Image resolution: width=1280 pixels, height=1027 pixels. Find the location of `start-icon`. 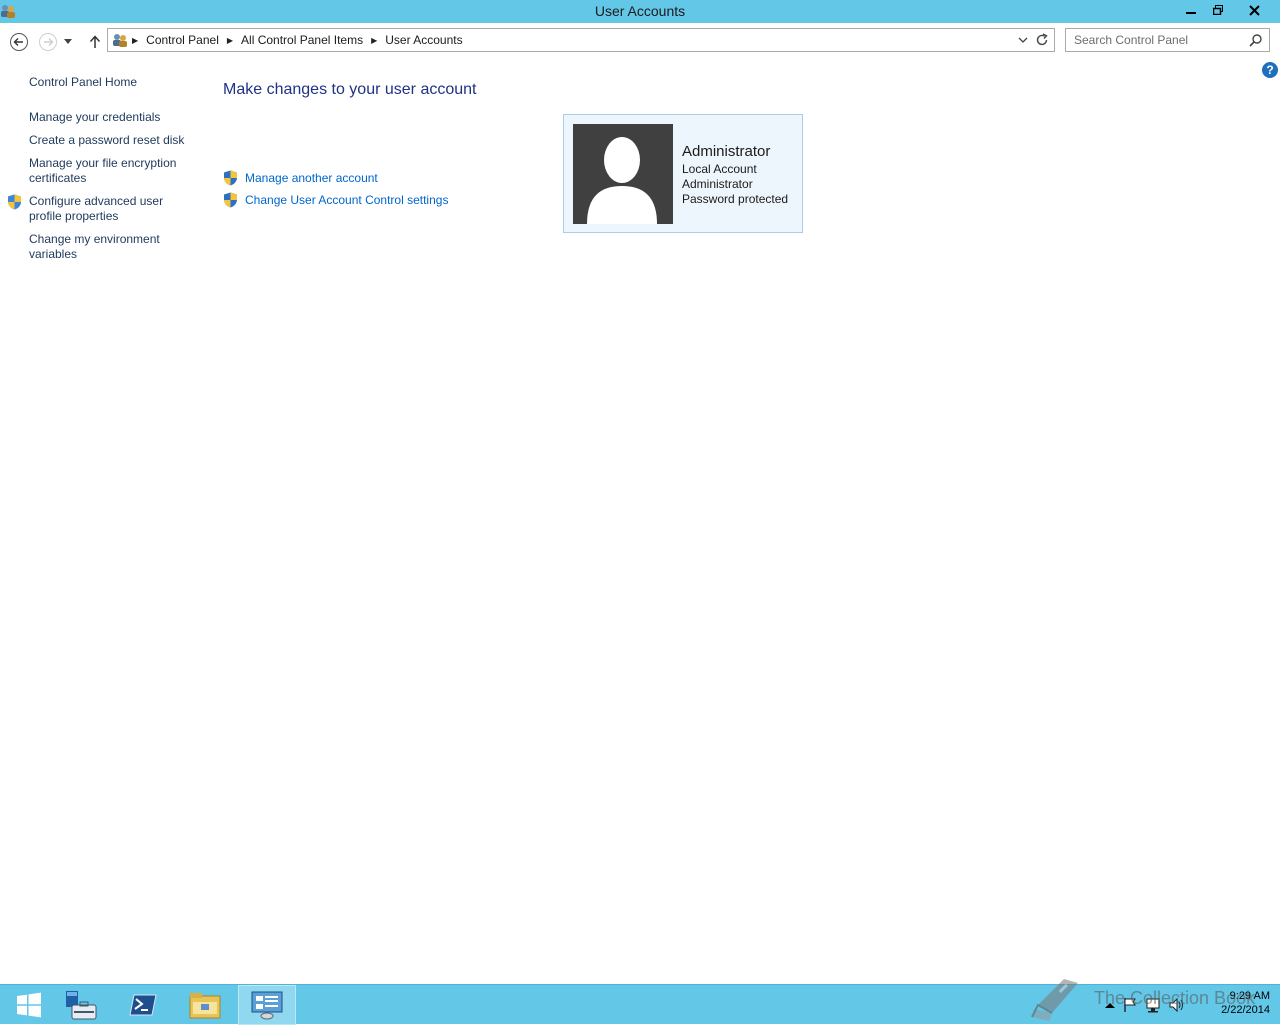

start-icon is located at coordinates (29, 1005).